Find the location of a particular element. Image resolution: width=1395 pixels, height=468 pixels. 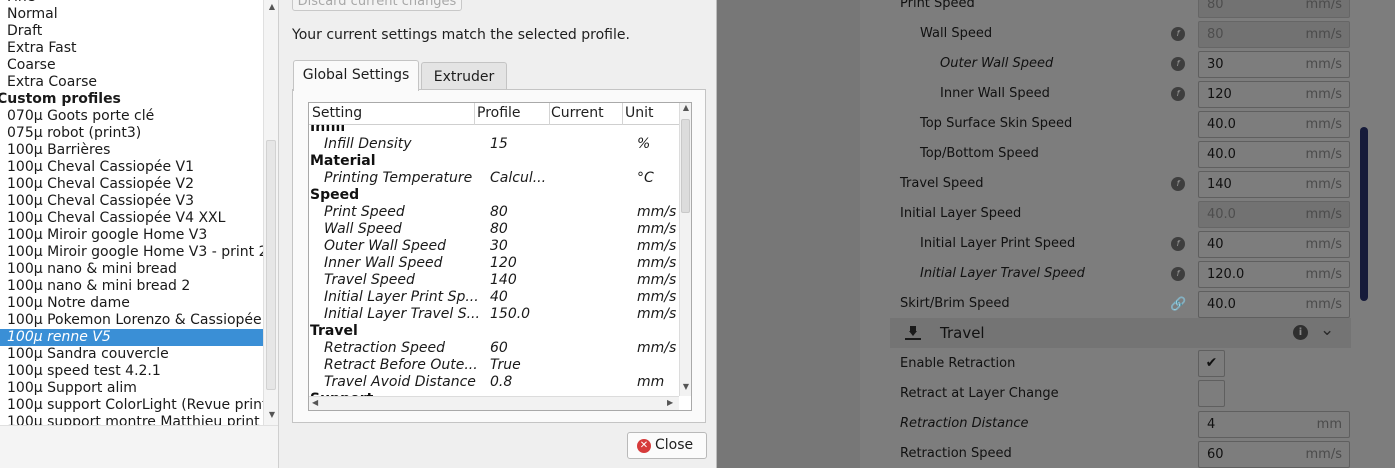

profile-list-item: 100µ Miroir google Home V3 is located at coordinates (131, 235).